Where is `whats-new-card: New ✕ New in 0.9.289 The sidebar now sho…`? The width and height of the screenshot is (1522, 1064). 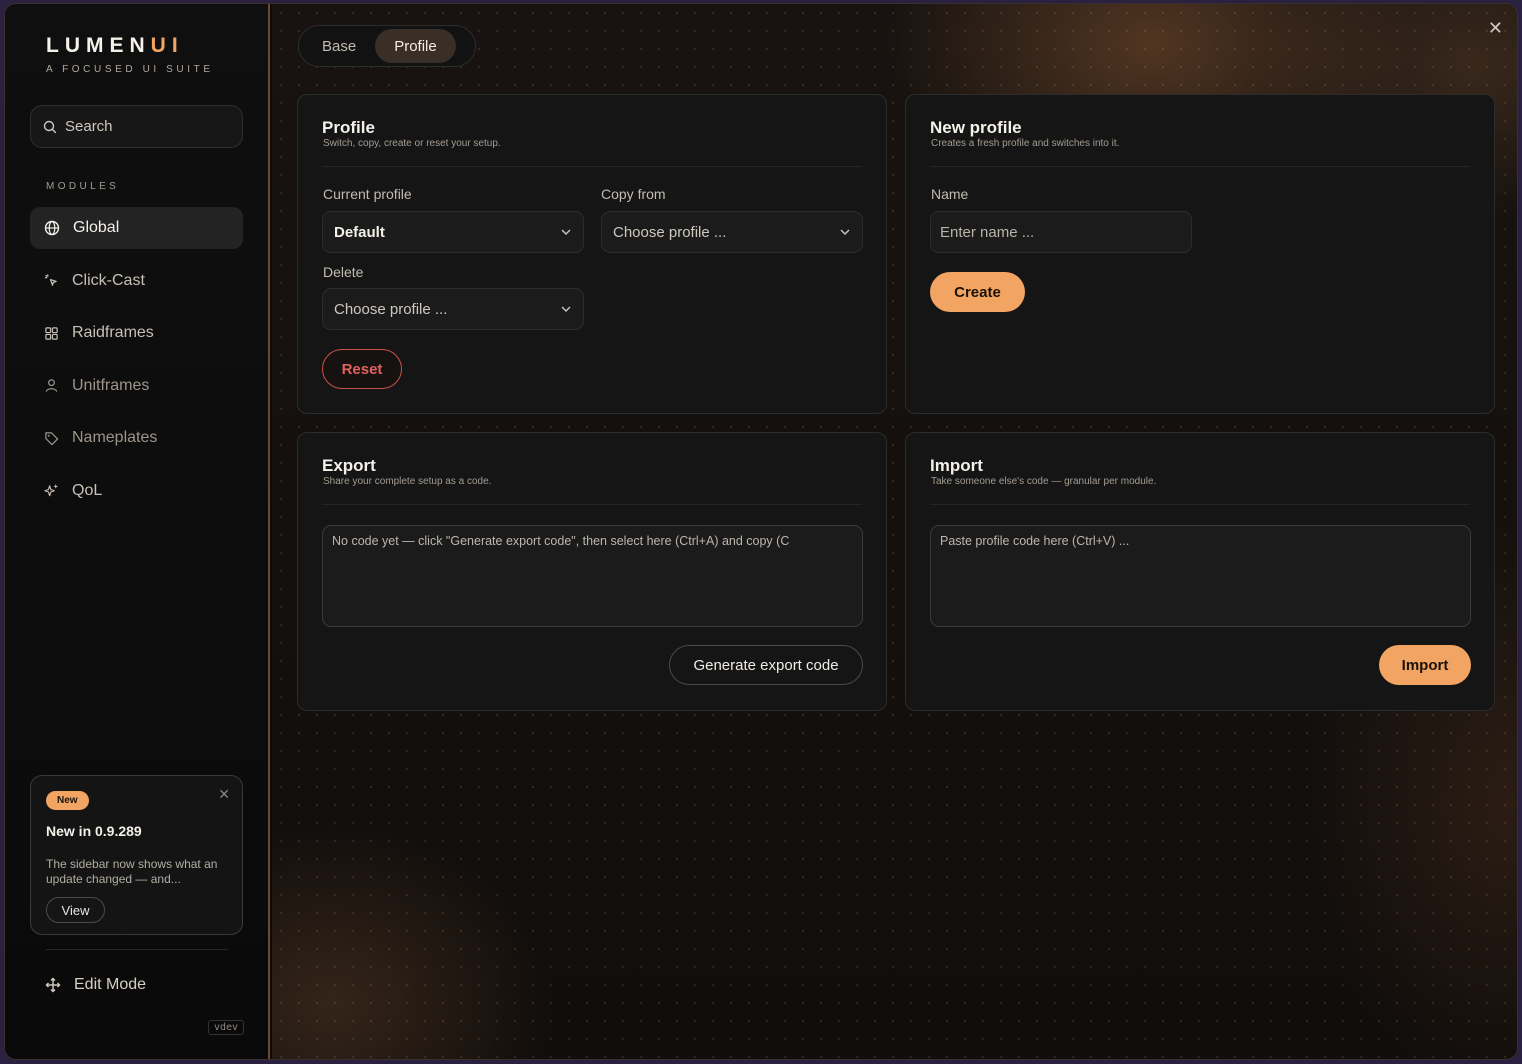 whats-new-card: New ✕ New in 0.9.289 The sidebar now sho… is located at coordinates (136, 855).